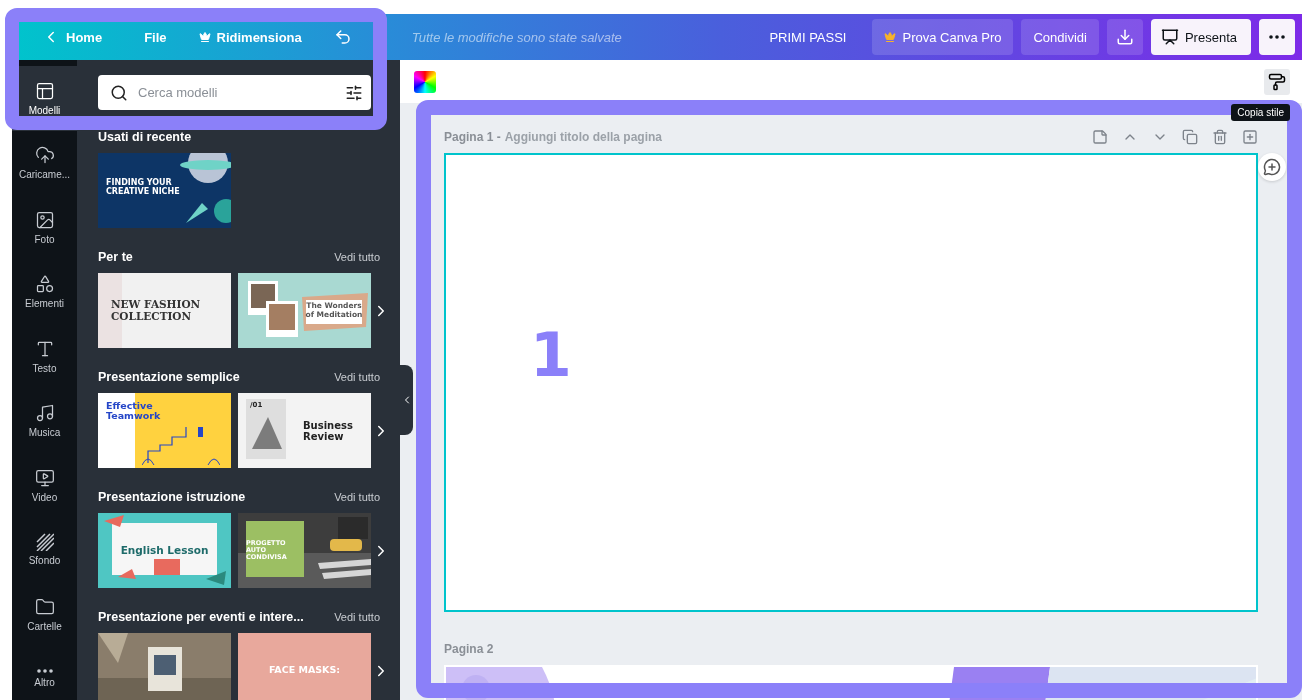 This screenshot has width=1302, height=700. Describe the element at coordinates (469, 649) in the screenshot. I see `page-label: Pagina 2` at that location.